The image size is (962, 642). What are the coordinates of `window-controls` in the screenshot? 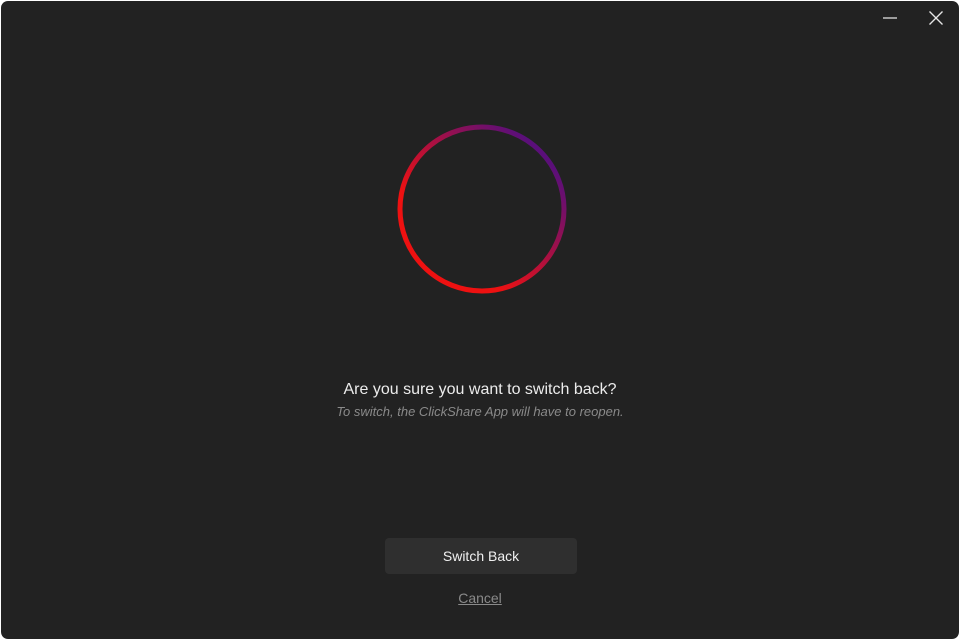 It's located at (913, 18).